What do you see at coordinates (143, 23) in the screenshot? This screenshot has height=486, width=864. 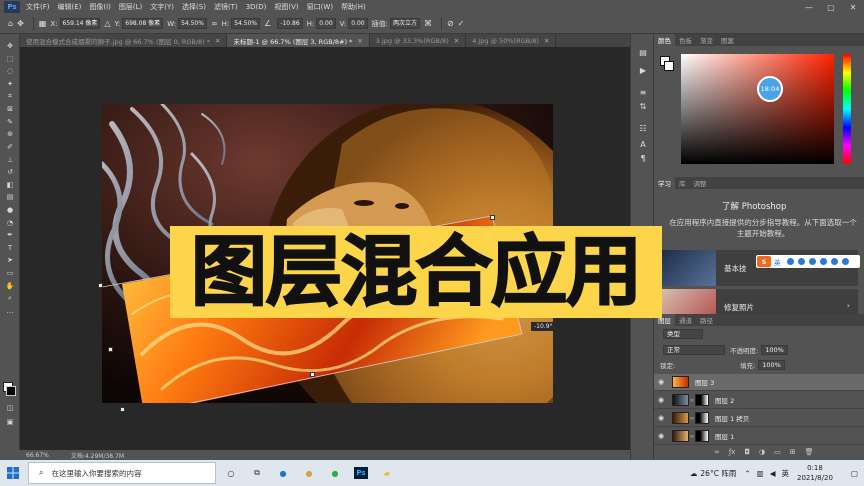 I see `y-field: 698.08 像素` at bounding box center [143, 23].